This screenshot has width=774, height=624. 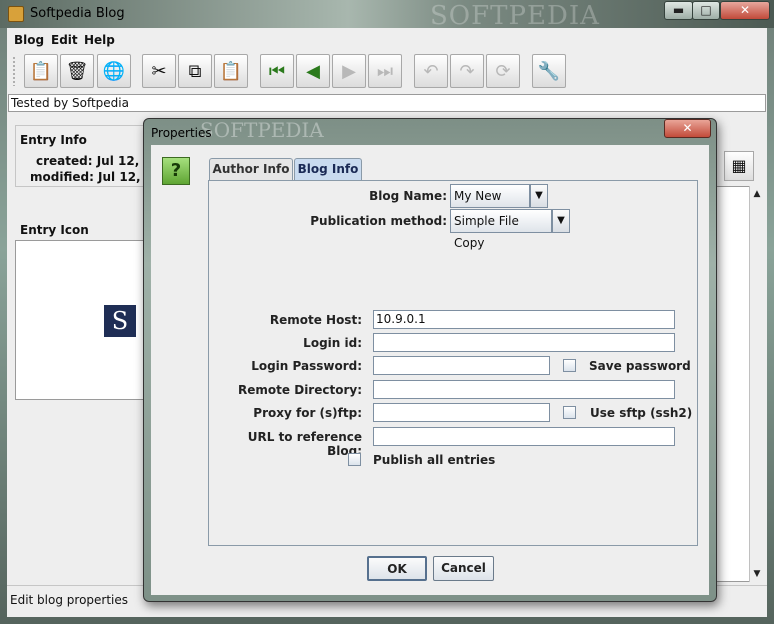 What do you see at coordinates (120, 321) in the screenshot?
I see `softpedia-logo-icon: S` at bounding box center [120, 321].